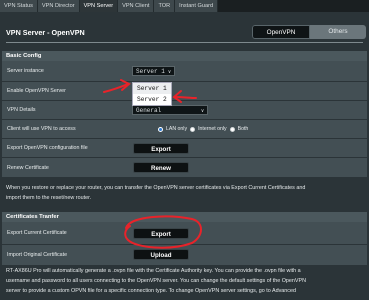 This screenshot has width=369, height=300. I want to click on server-instance-label: Server instance, so click(25, 71).